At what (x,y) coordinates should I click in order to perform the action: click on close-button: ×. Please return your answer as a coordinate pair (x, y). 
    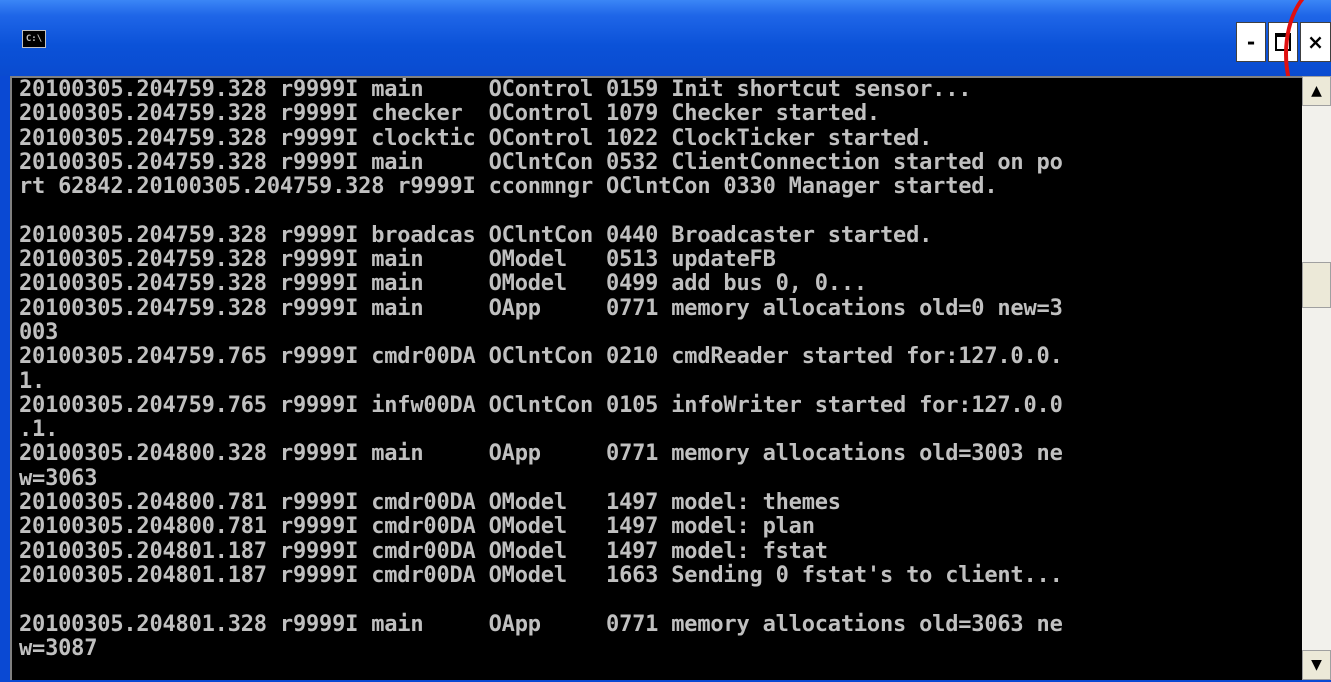
    Looking at the image, I should click on (1315, 42).